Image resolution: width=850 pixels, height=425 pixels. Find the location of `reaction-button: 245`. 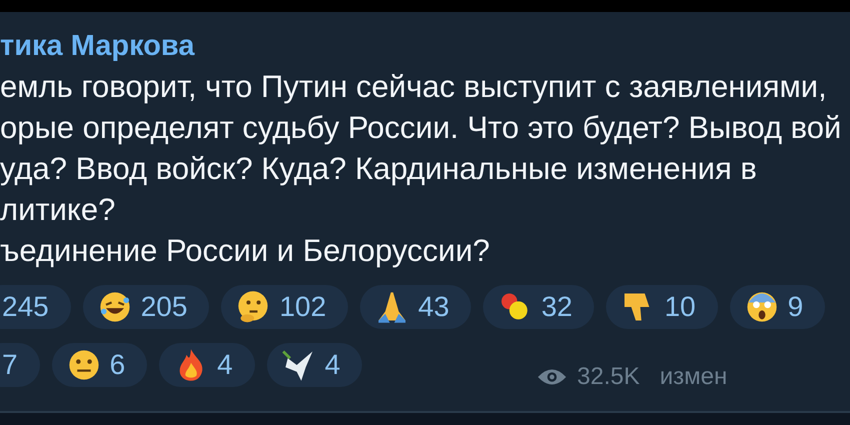

reaction-button: 245 is located at coordinates (35, 307).